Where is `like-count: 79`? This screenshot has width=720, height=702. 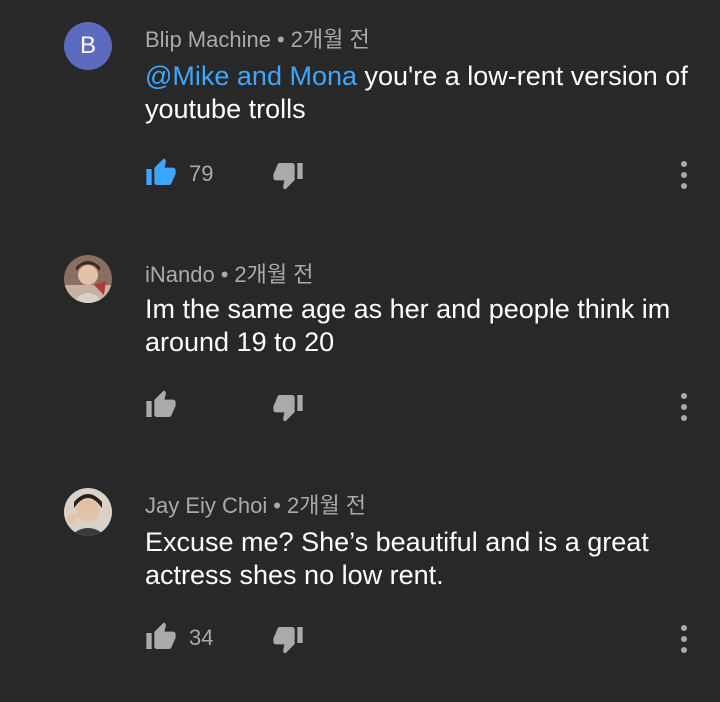 like-count: 79 is located at coordinates (201, 173).